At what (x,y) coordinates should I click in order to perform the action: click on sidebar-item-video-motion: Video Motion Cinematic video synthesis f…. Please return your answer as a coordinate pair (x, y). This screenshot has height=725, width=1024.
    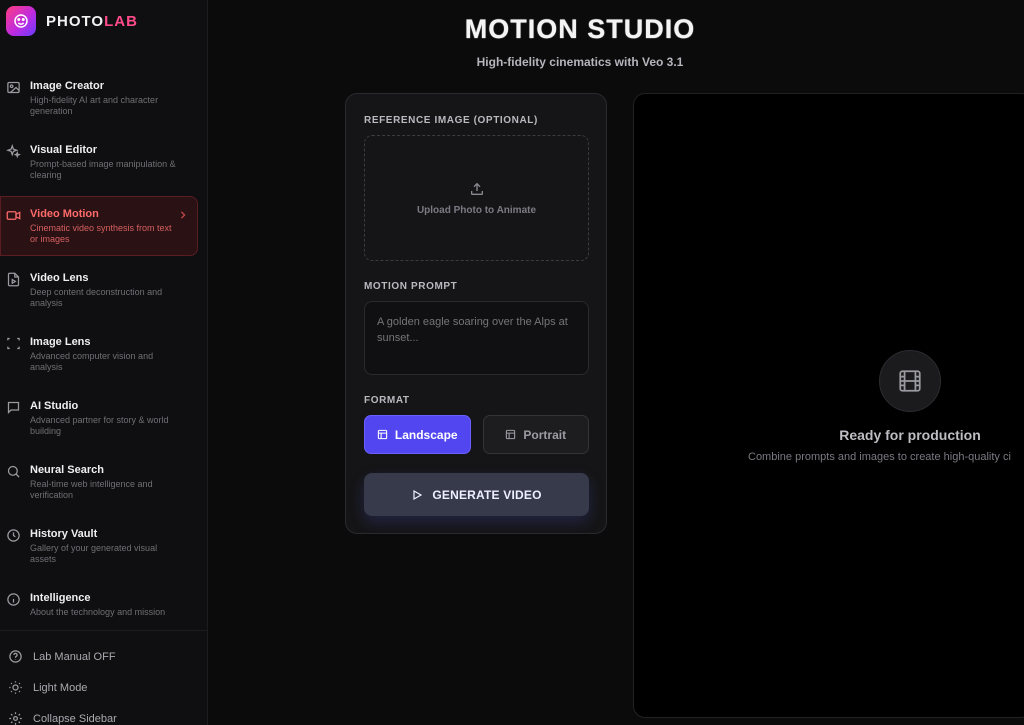
    Looking at the image, I should click on (99, 226).